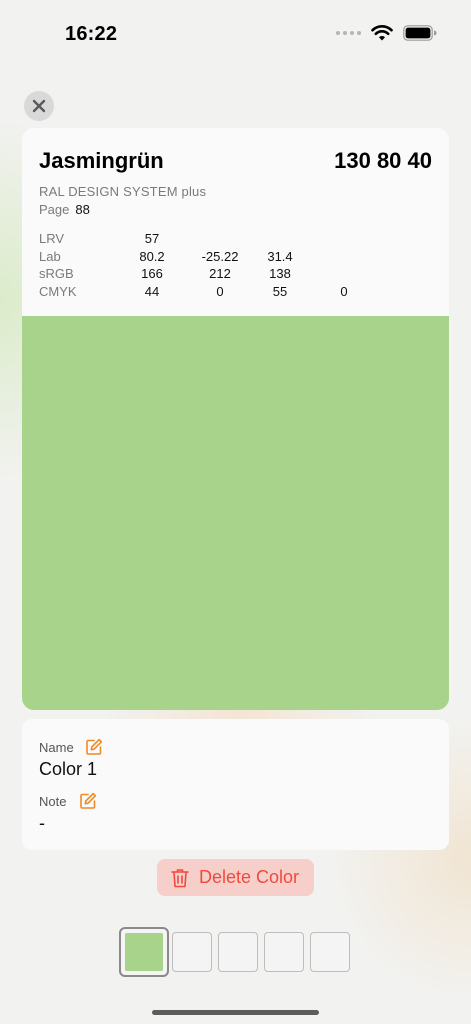  I want to click on status-indicators, so click(386, 33).